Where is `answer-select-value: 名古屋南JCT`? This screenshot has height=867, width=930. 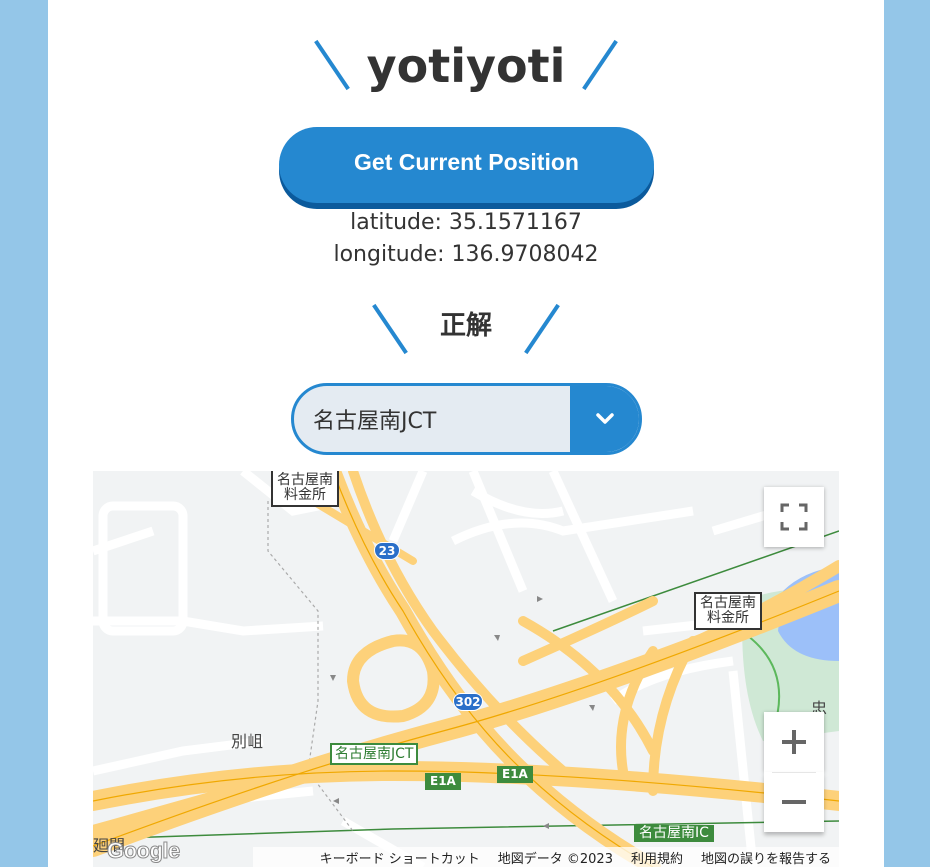 answer-select-value: 名古屋南JCT is located at coordinates (432, 419).